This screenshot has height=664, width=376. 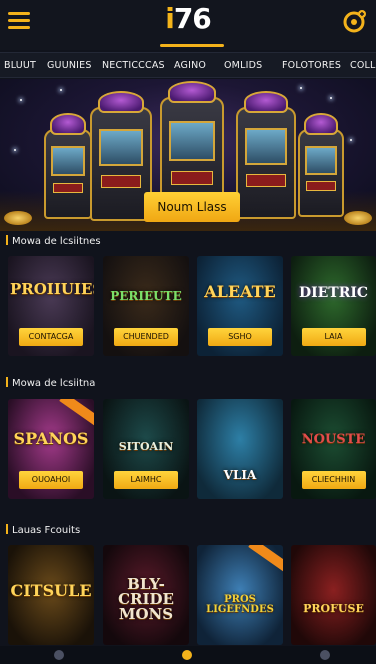 I want to click on section-title: Lauas Fcouits, so click(x=188, y=531).